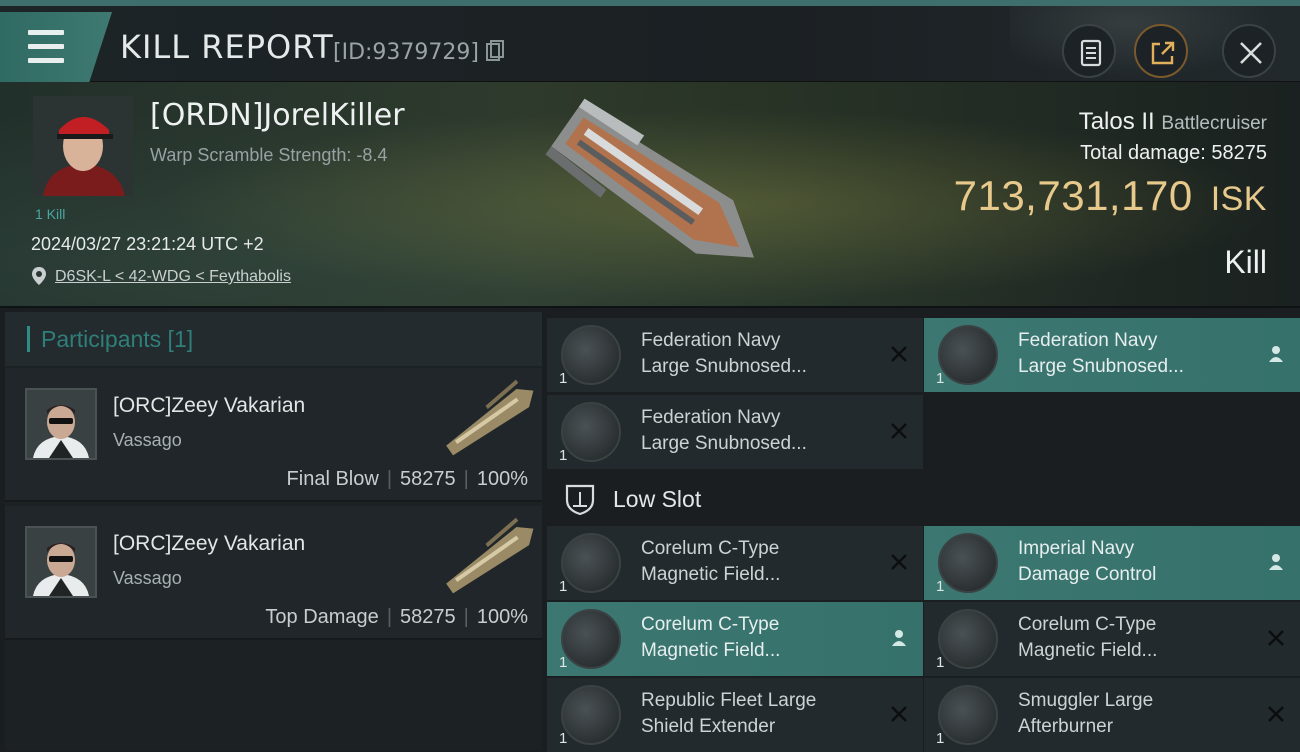 The width and height of the screenshot is (1300, 752). I want to click on module-name-line1: Imperial Navy, so click(1076, 548).